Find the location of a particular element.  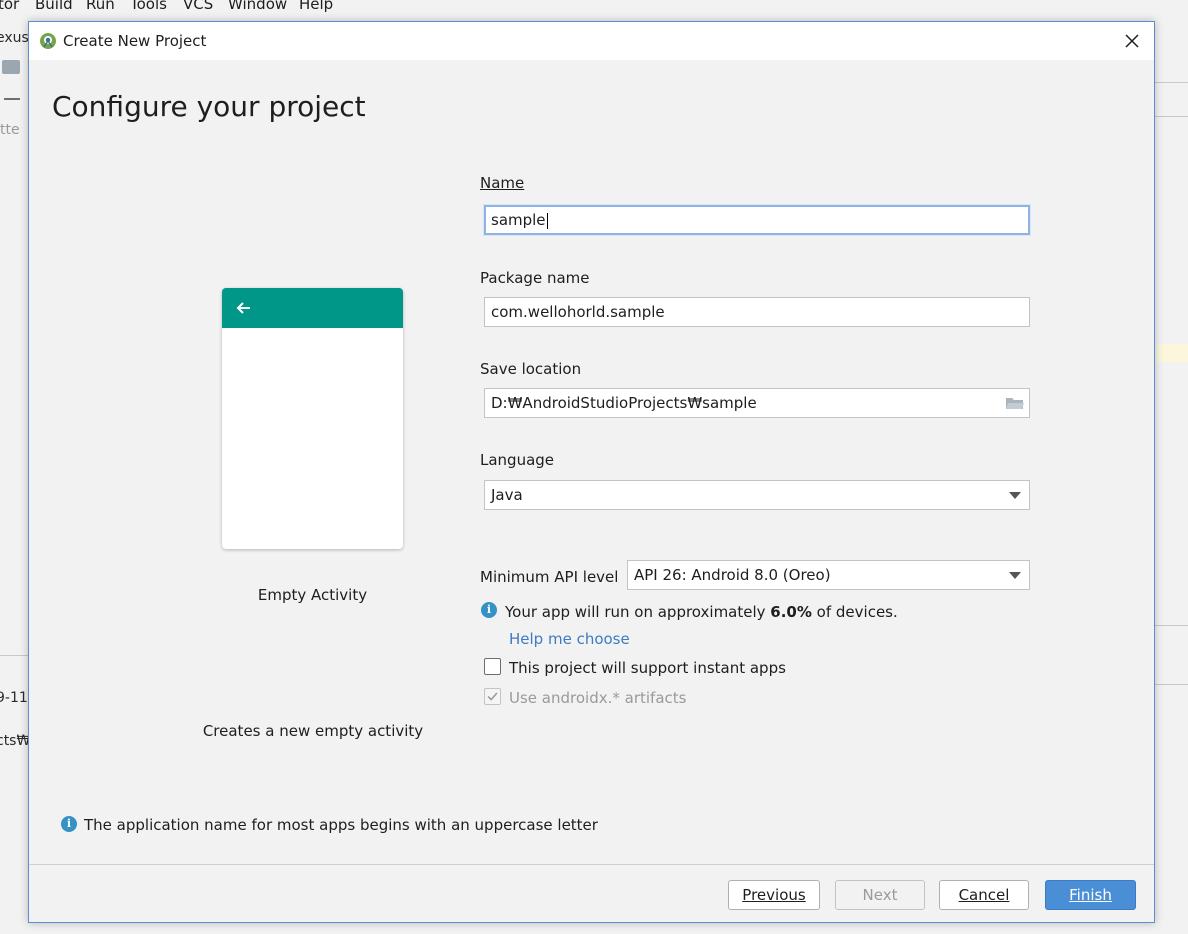

min-api-select: API 26: Android 8.0 (Oreo) is located at coordinates (828, 575).